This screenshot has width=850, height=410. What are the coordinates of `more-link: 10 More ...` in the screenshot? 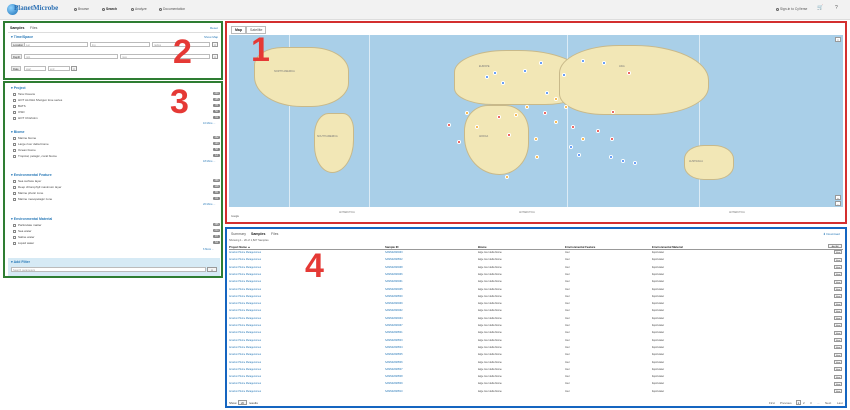 It's located at (209, 123).